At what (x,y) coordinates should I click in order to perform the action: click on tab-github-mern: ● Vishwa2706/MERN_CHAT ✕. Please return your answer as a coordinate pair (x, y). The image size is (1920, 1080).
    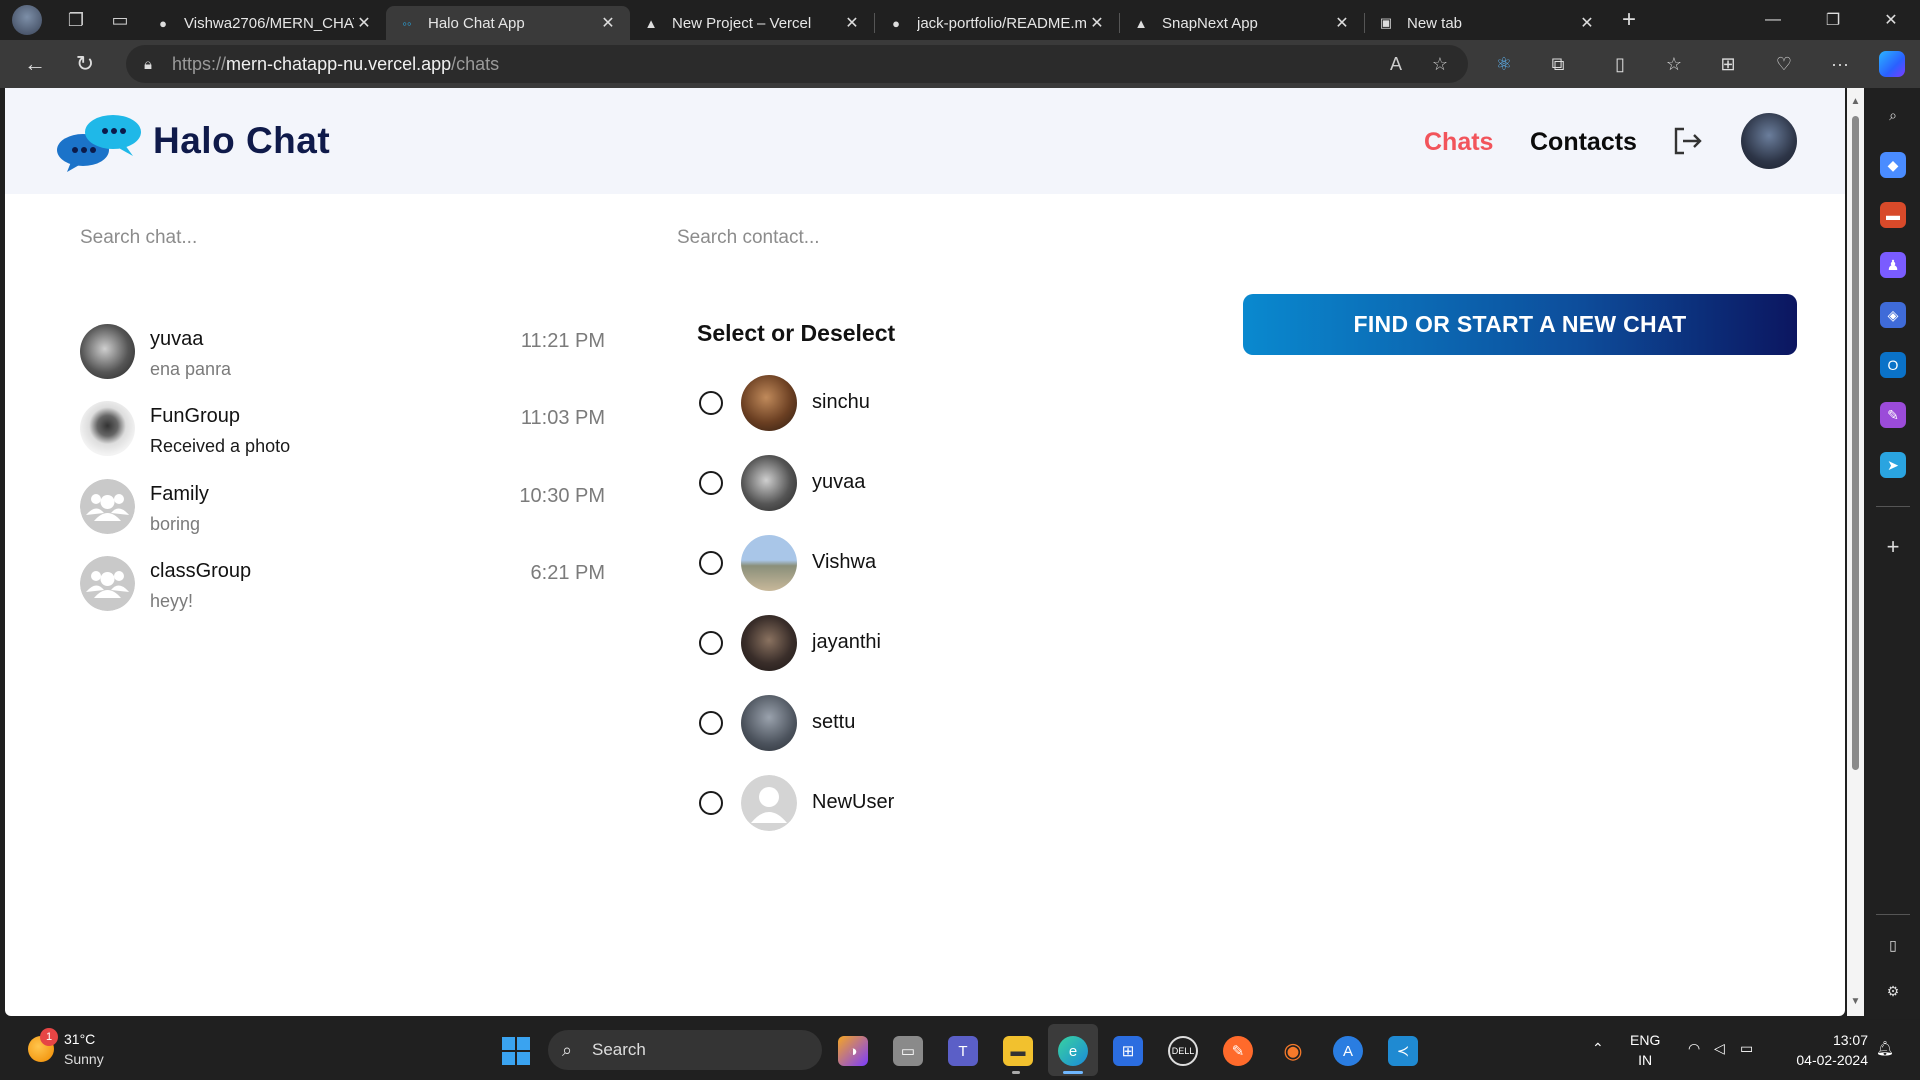
    Looking at the image, I should click on (264, 23).